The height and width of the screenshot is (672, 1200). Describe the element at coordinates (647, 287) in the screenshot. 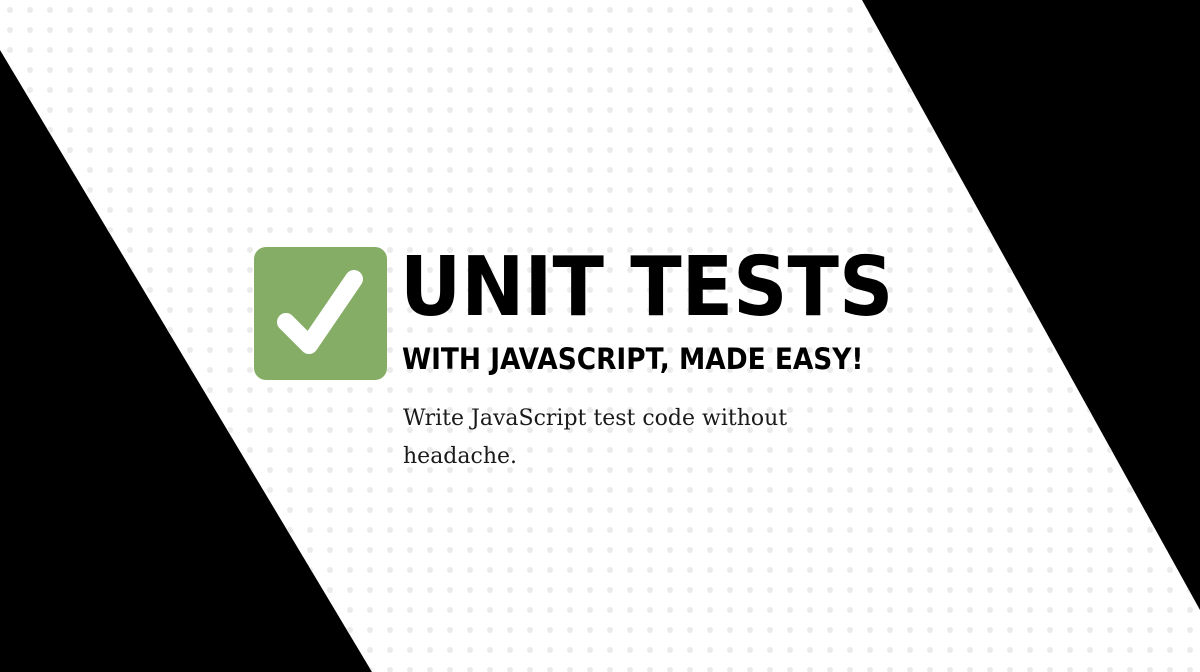

I see `banner-title: UNIT TESTS` at that location.